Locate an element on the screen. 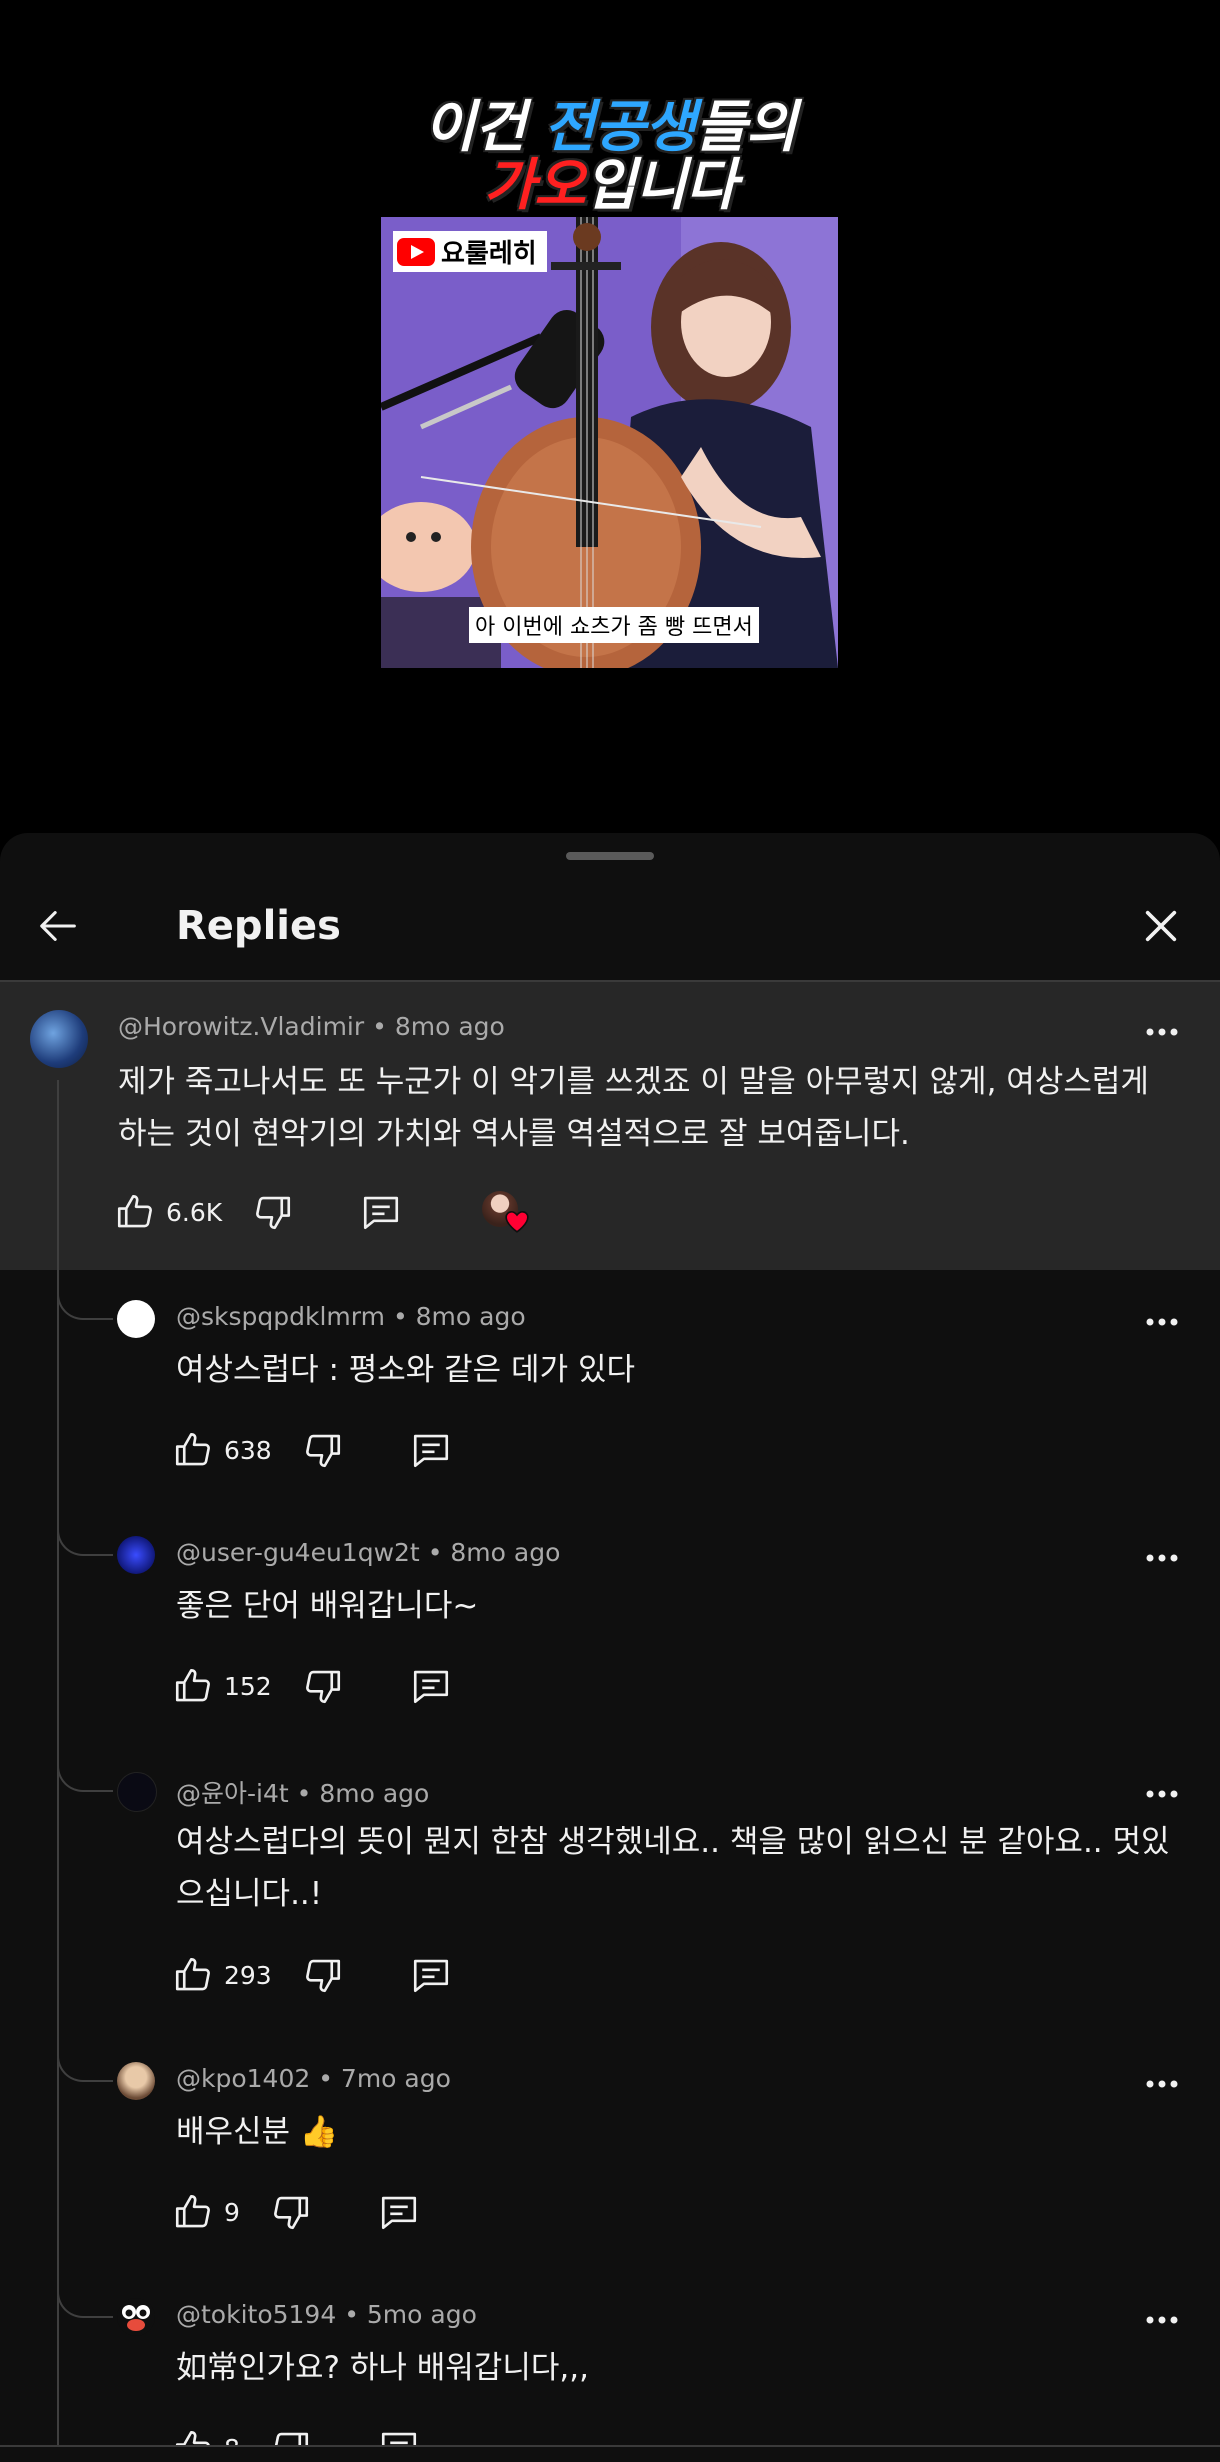 Image resolution: width=1220 pixels, height=2462 pixels. like-button: 152 is located at coordinates (222, 1686).